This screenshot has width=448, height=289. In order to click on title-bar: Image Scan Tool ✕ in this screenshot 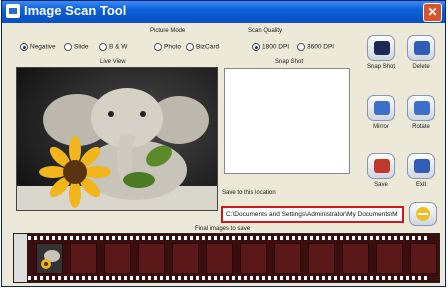, I will do `click(223, 12)`.